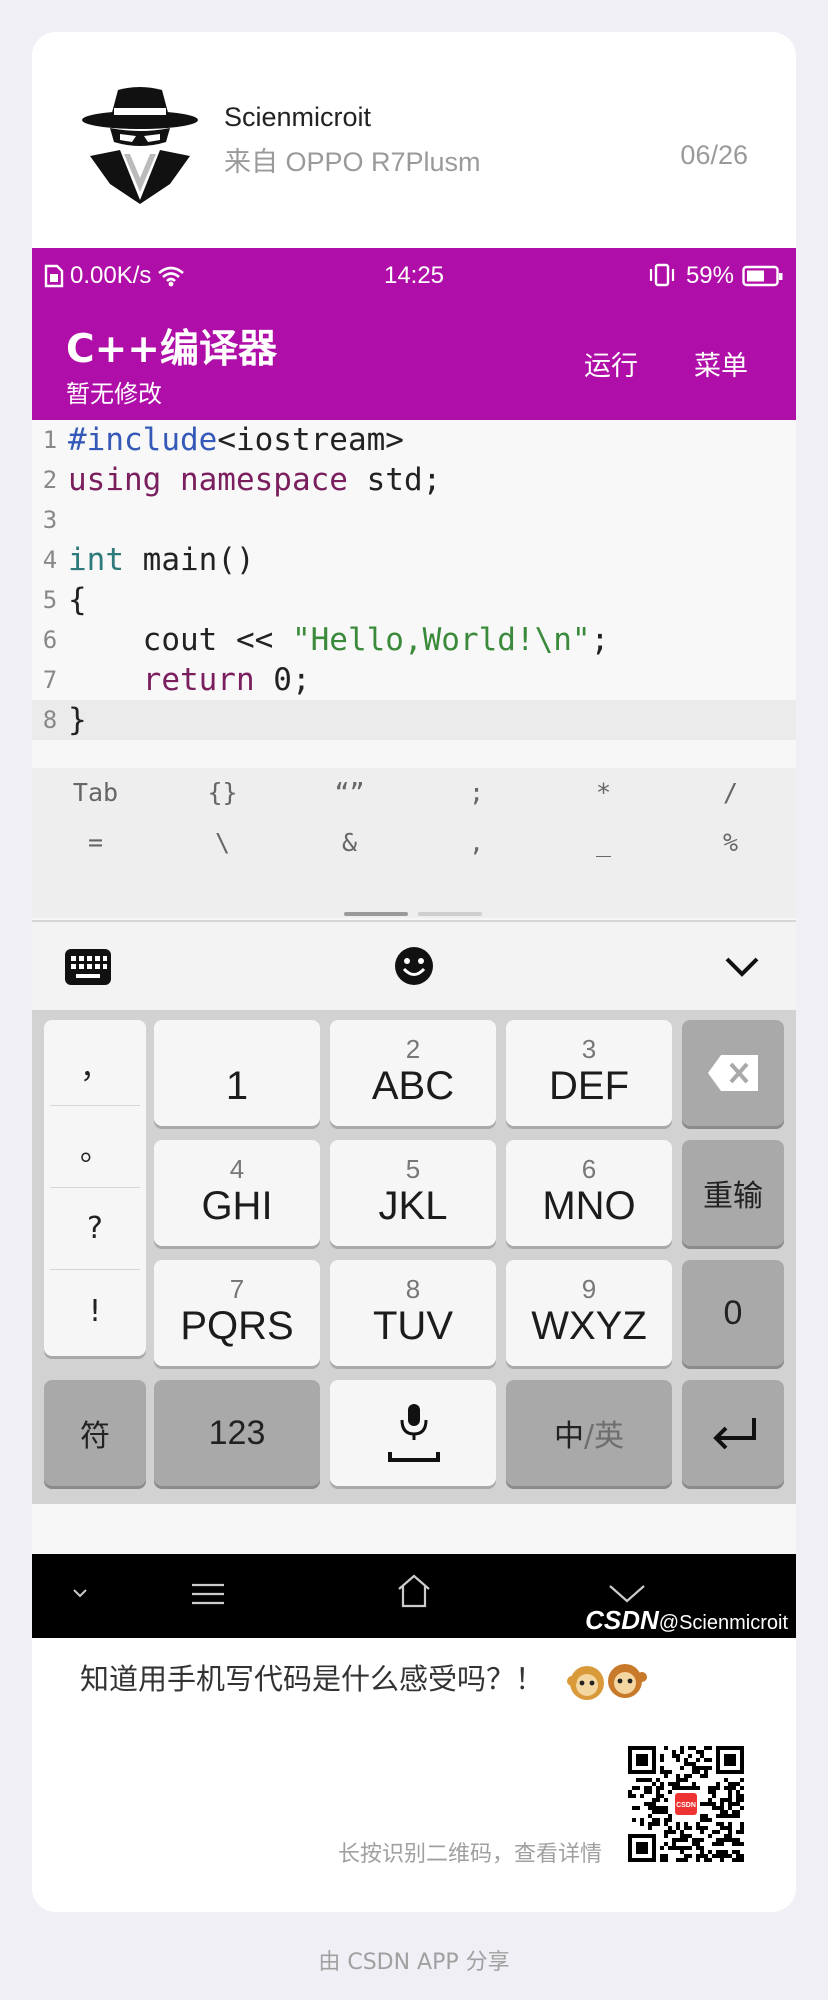 Image resolution: width=828 pixels, height=2000 pixels. I want to click on qr-code: CSDN, so click(686, 1804).